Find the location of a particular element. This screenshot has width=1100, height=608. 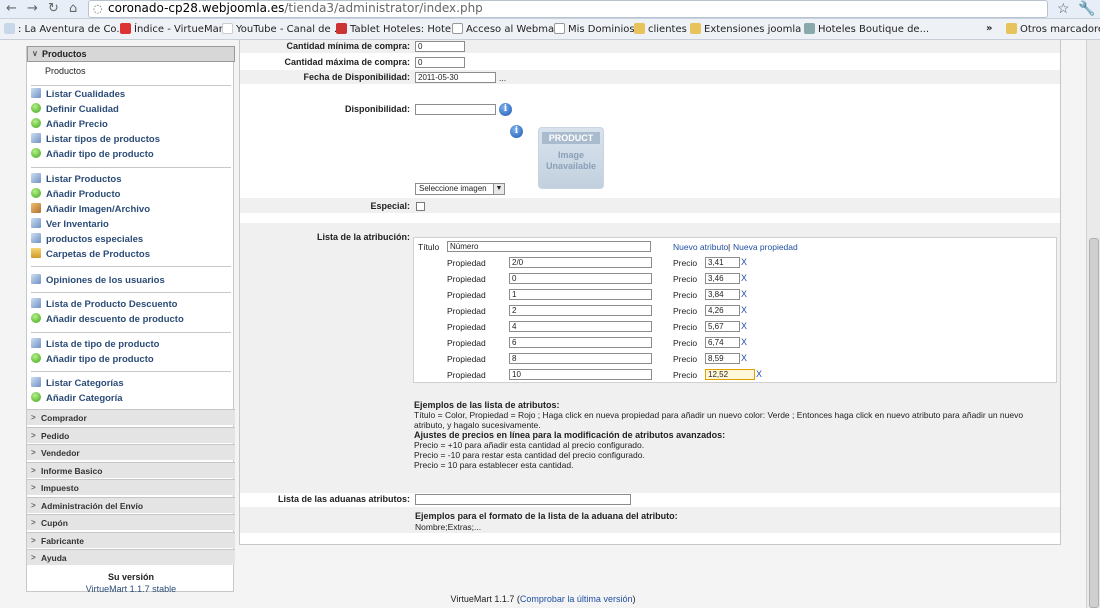

sidebar-item-add-product-type-2: Añadir tipo de producto is located at coordinates (92, 360).